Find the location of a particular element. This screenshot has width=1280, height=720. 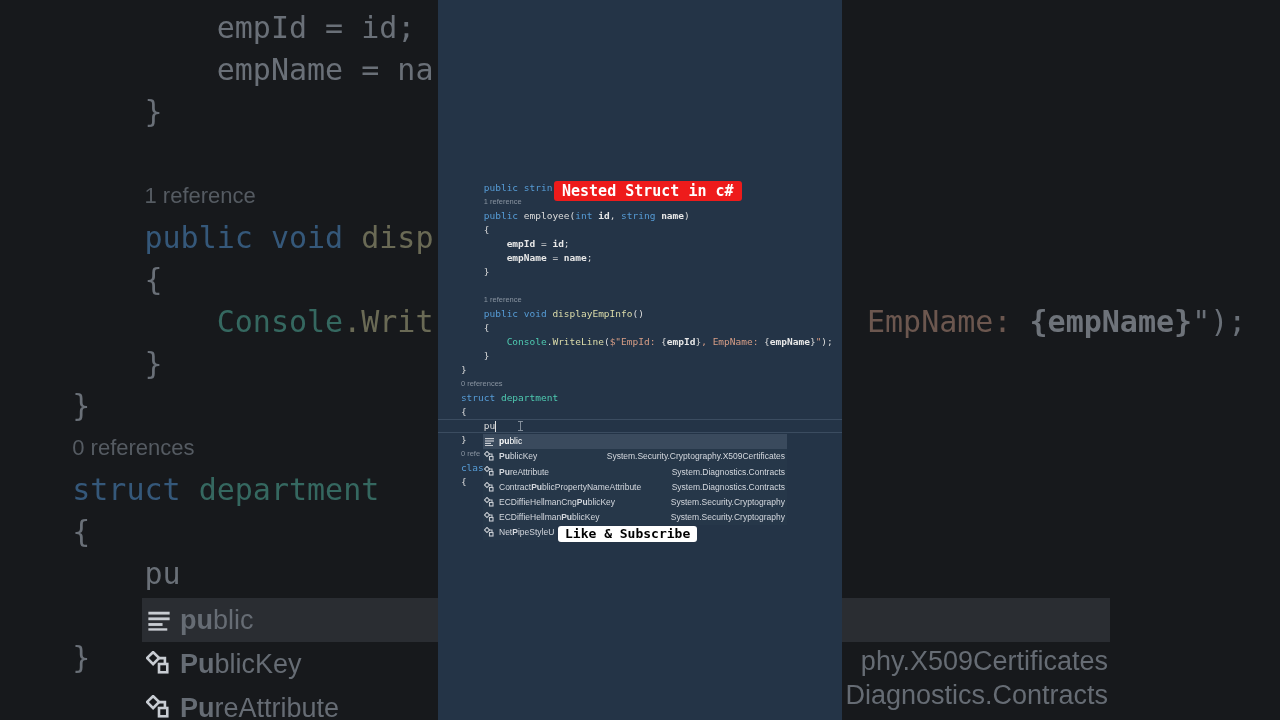

subscribe-banner: Like & Subscribe is located at coordinates (628, 534).